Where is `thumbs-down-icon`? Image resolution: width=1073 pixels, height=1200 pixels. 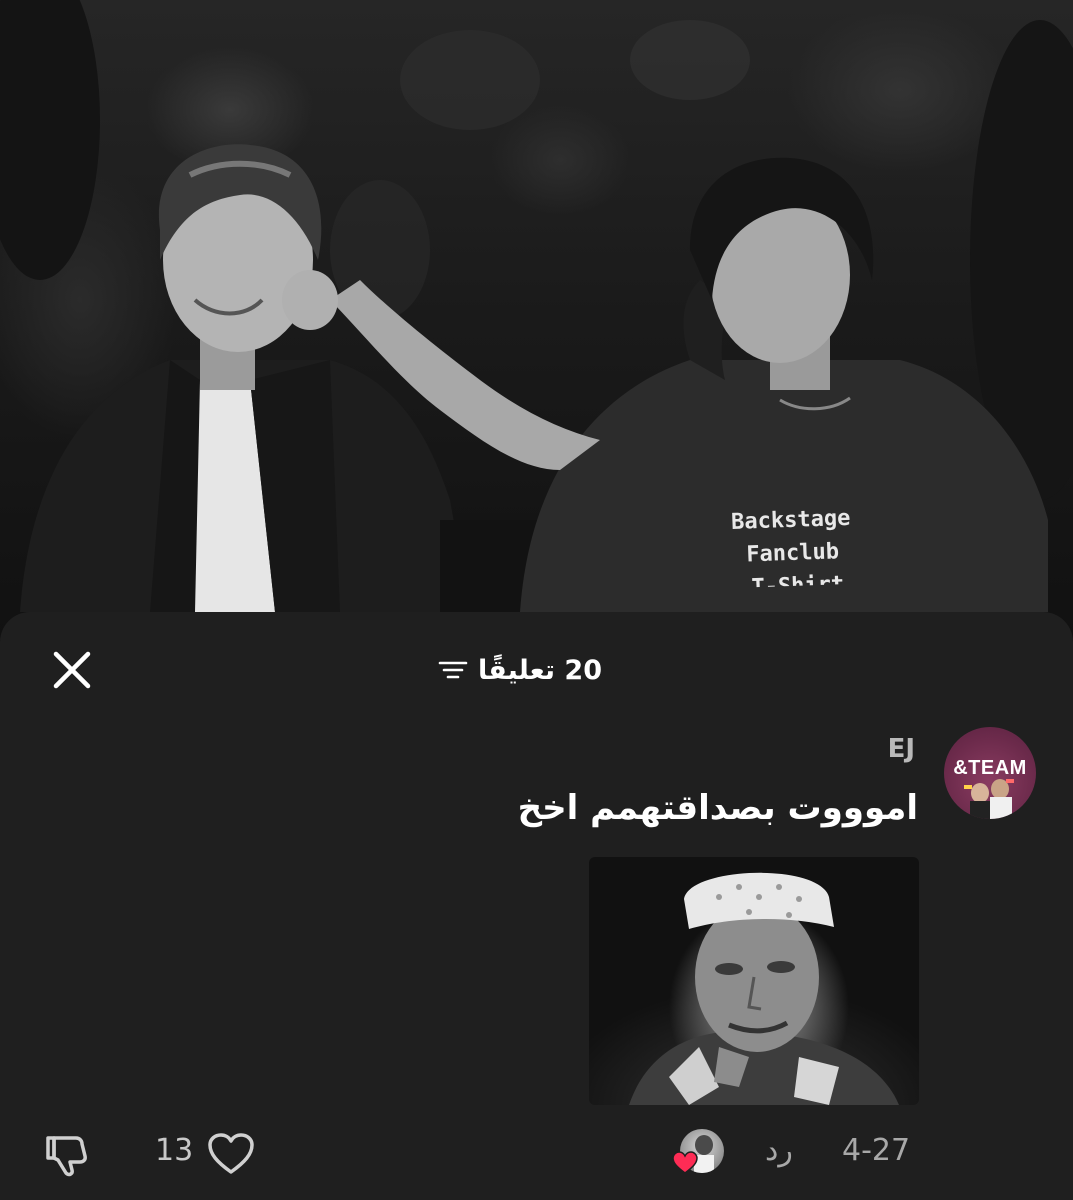
thumbs-down-icon is located at coordinates (66, 1156).